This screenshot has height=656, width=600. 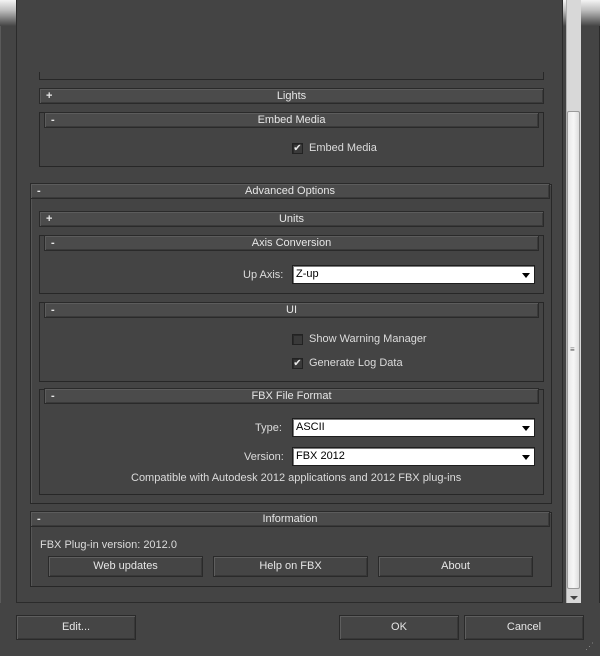 I want to click on rollout-title: UI, so click(x=291, y=310).